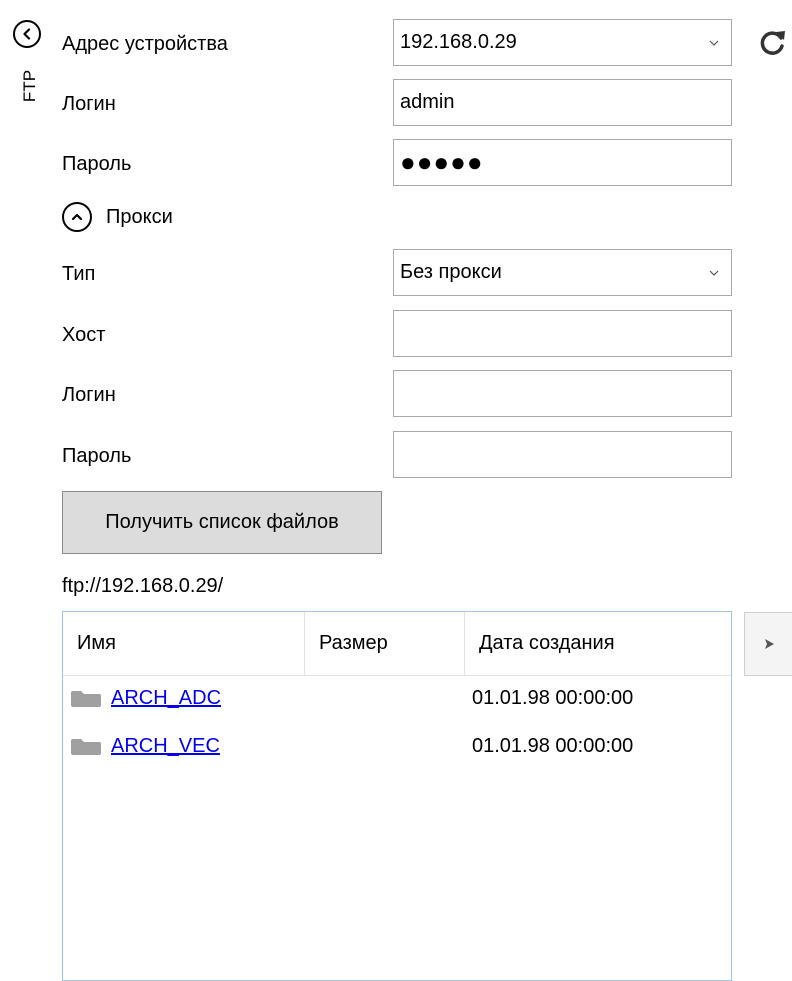  I want to click on chevron-left-icon, so click(27, 34).